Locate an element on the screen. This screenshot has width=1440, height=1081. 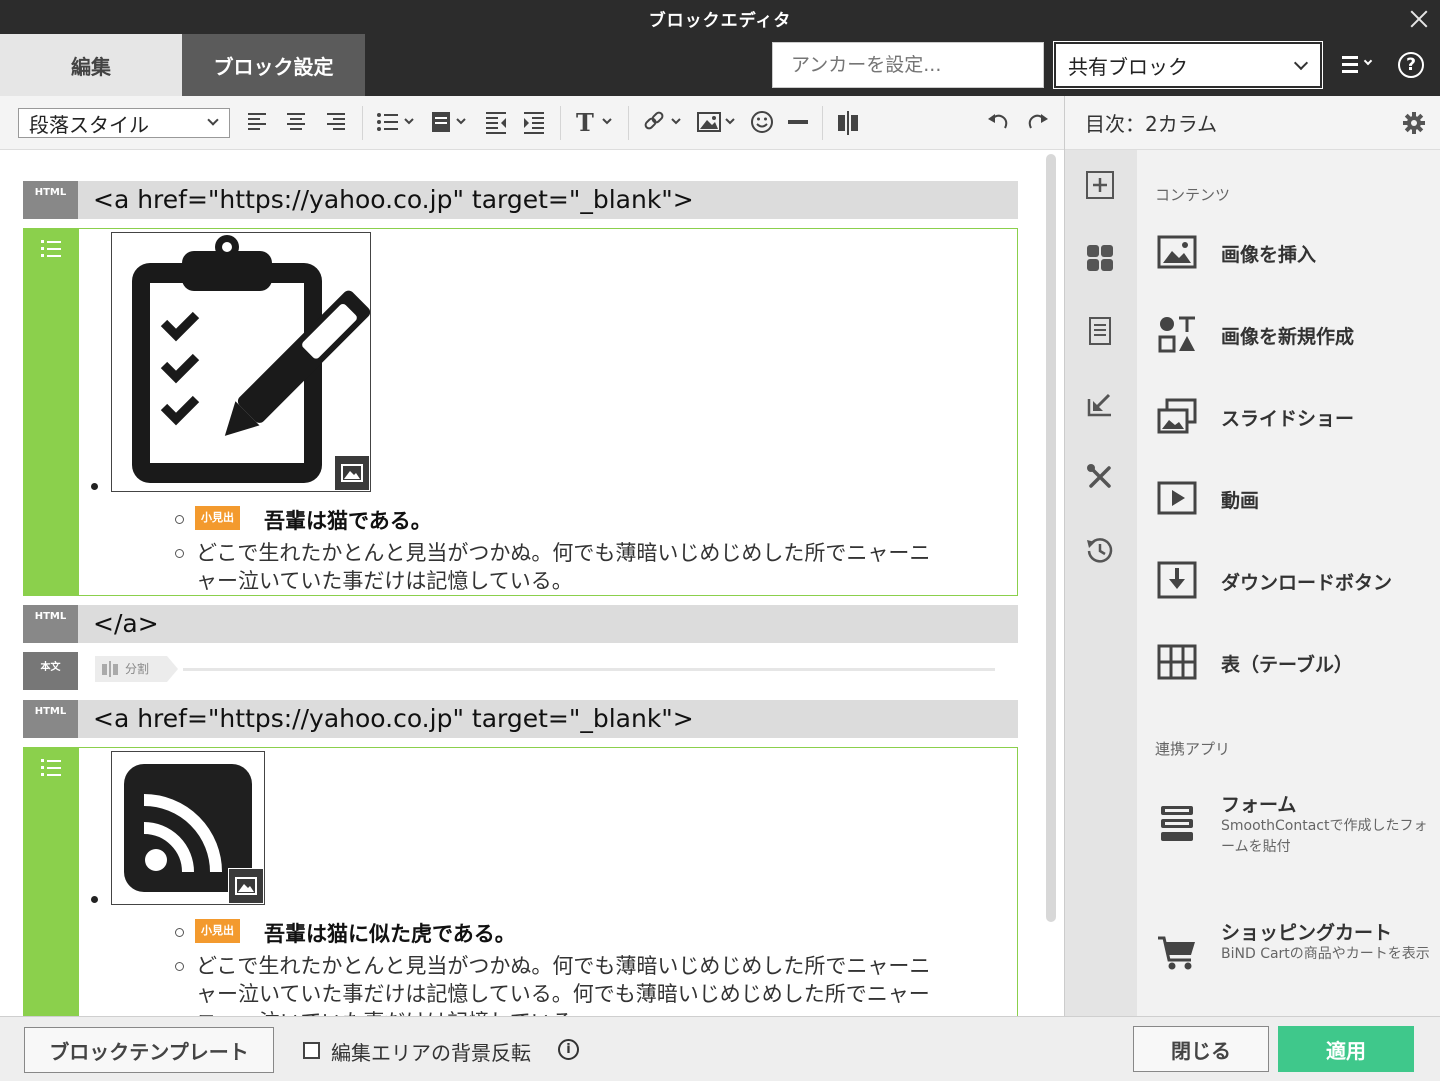
table-item: 表（テーブル） is located at coordinates (1288, 670).